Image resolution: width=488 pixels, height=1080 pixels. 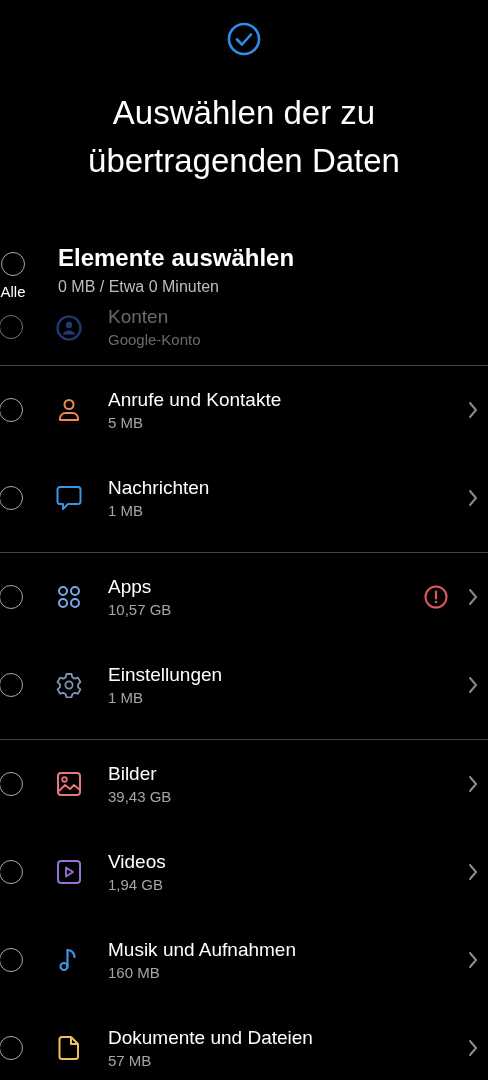 What do you see at coordinates (244, 137) in the screenshot?
I see `page-title: Auswählen der zu übertragenden Daten` at bounding box center [244, 137].